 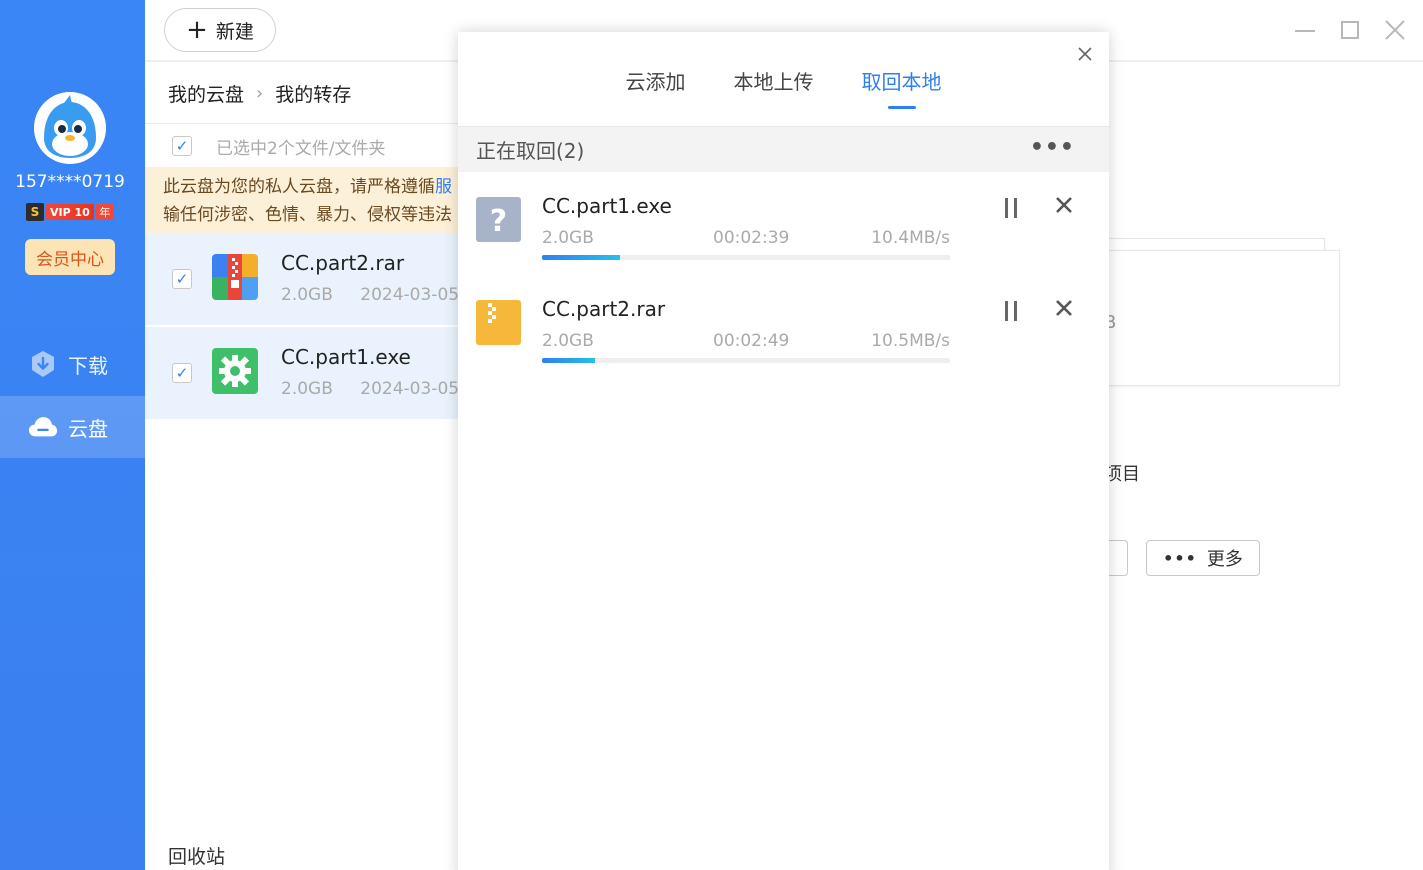 I want to click on download-name: CC.part1.exe, so click(x=607, y=206).